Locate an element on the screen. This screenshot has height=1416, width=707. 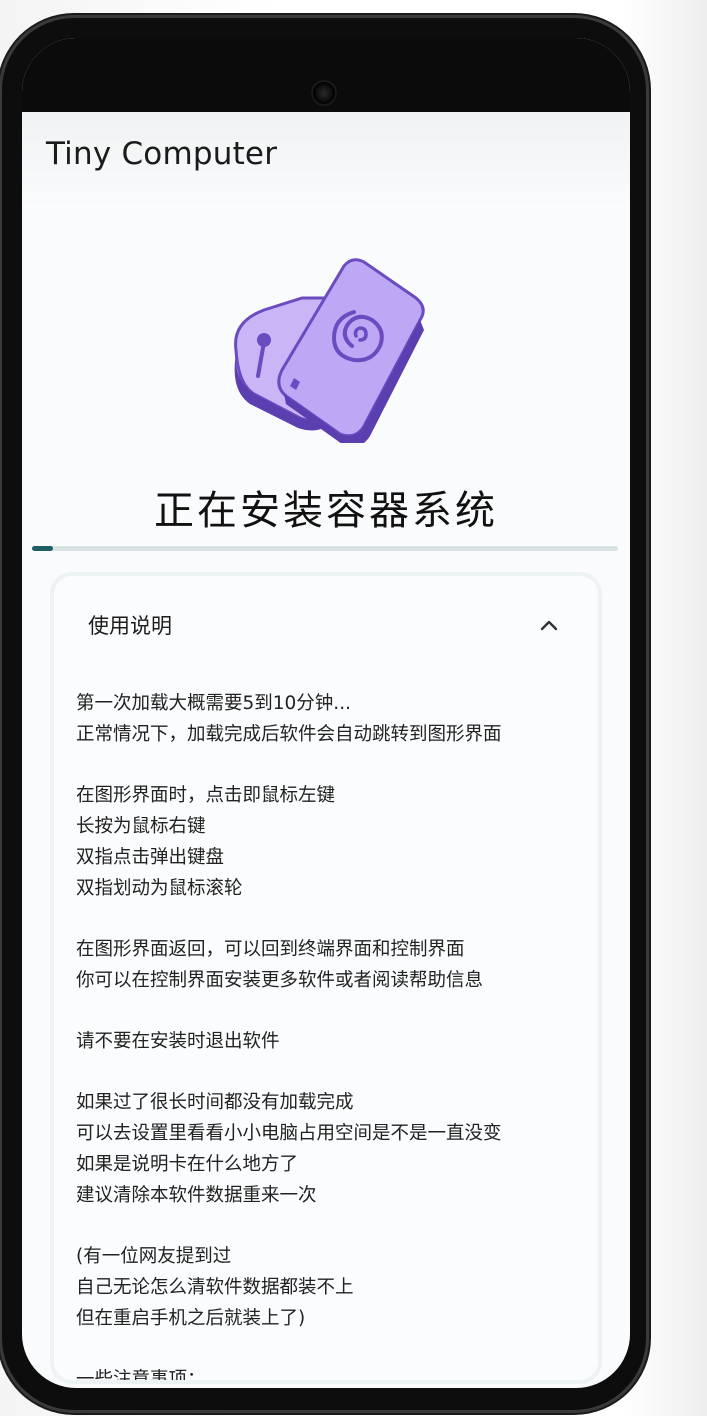
front-camera is located at coordinates (324, 93).